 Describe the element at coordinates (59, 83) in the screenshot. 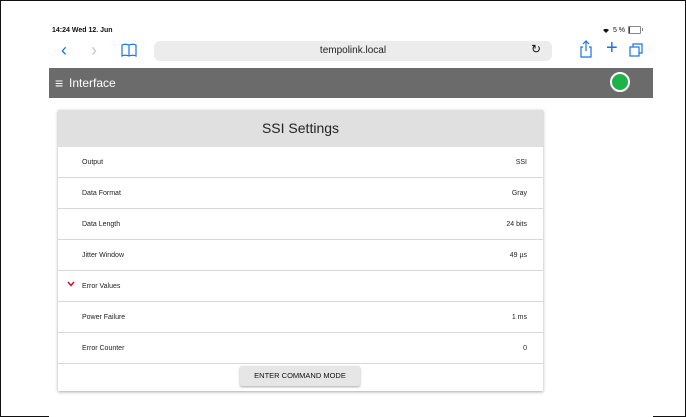

I see `hamburger-menu-icon: ≡` at that location.